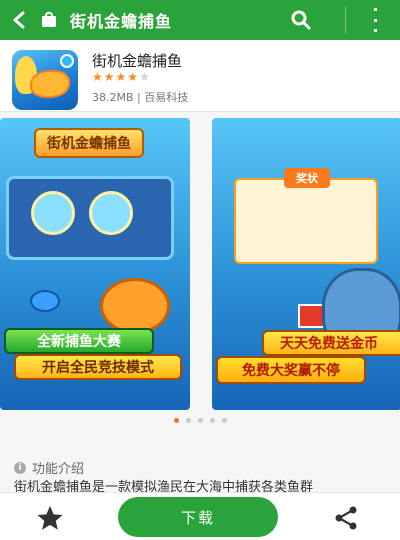 The image size is (400, 540). I want to click on promo-banner: 全新捕鱼大赛, so click(79, 341).